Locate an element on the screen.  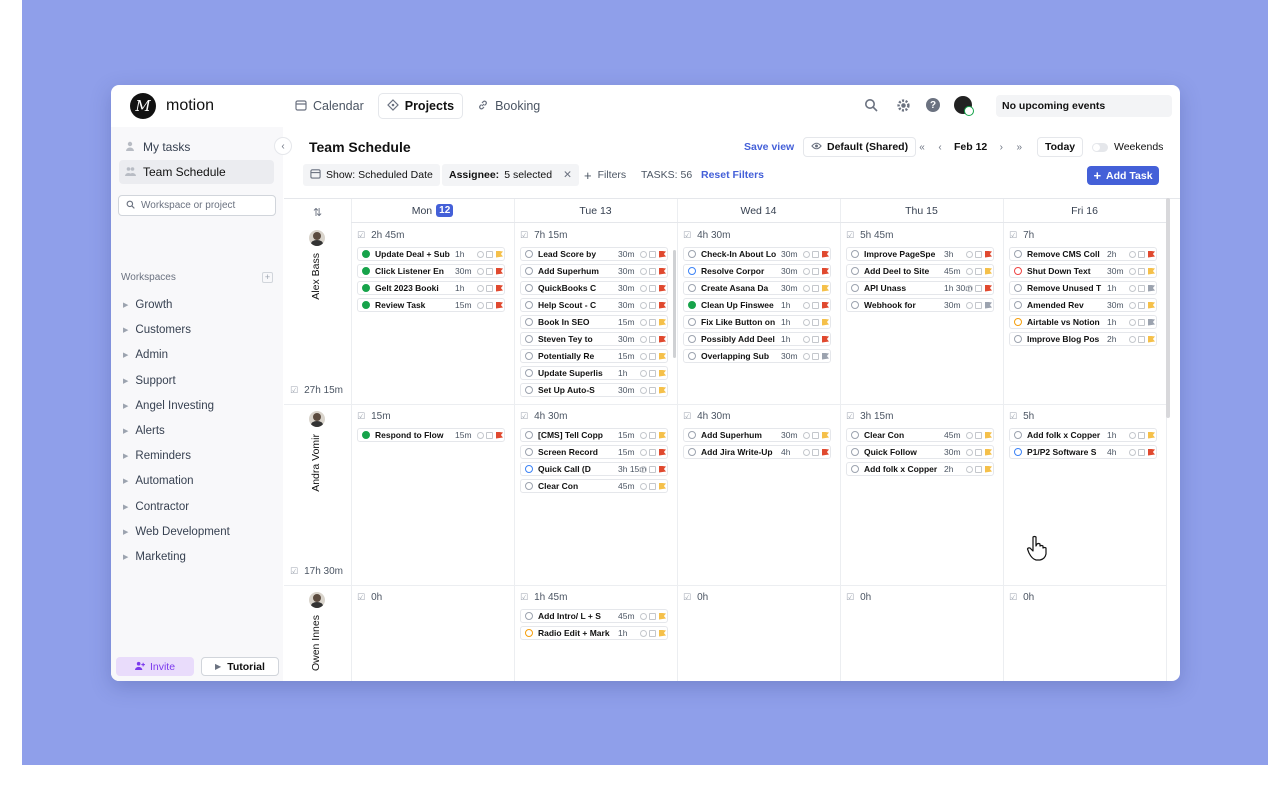
vertical-scrollbar is located at coordinates (1168, 308).